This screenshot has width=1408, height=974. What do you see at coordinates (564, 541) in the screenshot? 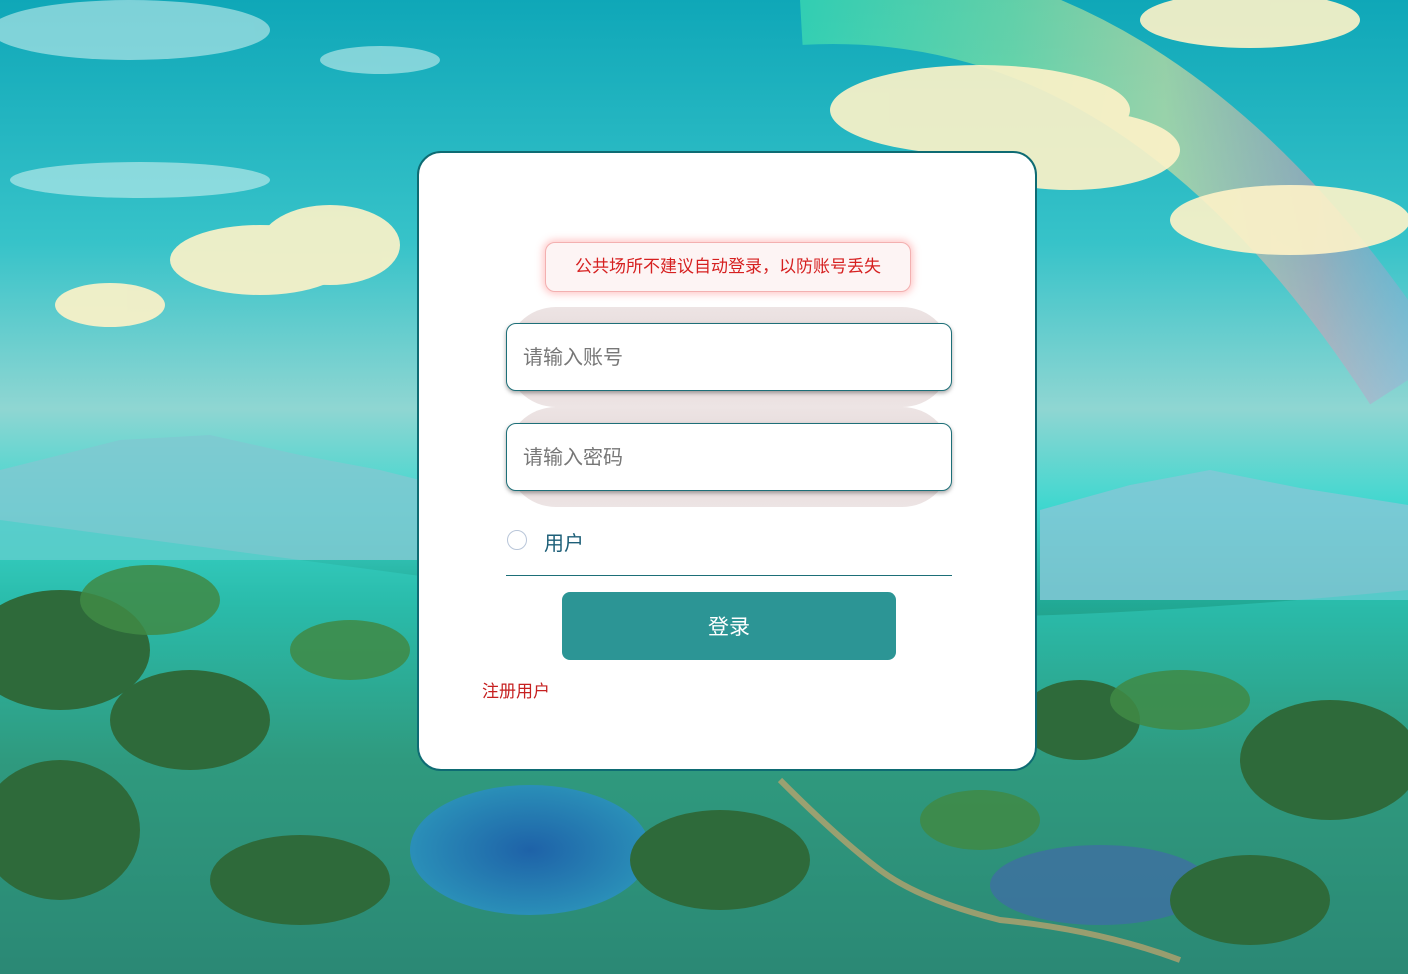
I see `user-role-label: 用户` at bounding box center [564, 541].